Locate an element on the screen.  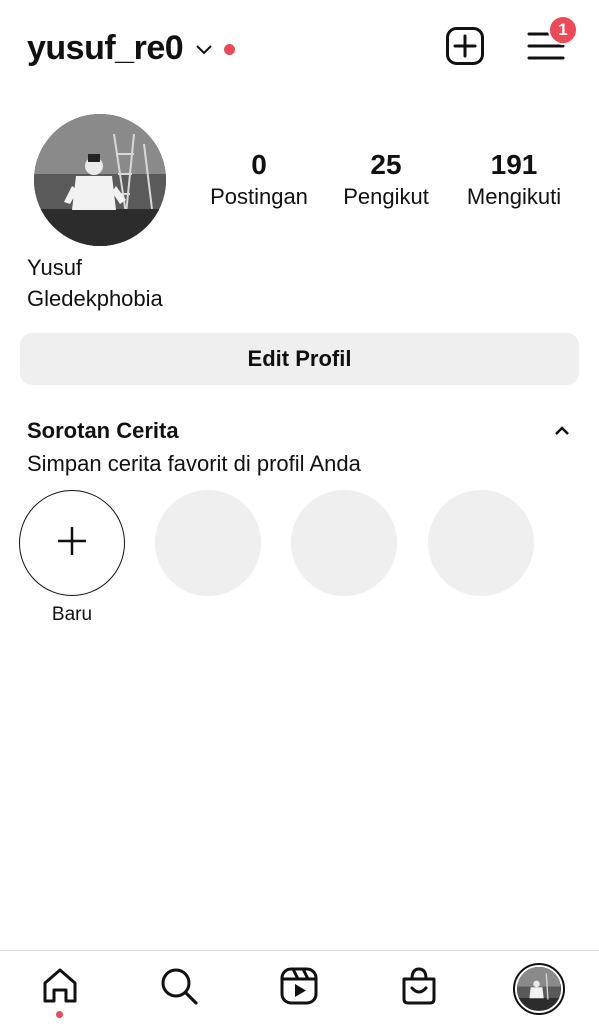
shop-icon is located at coordinates (419, 988).